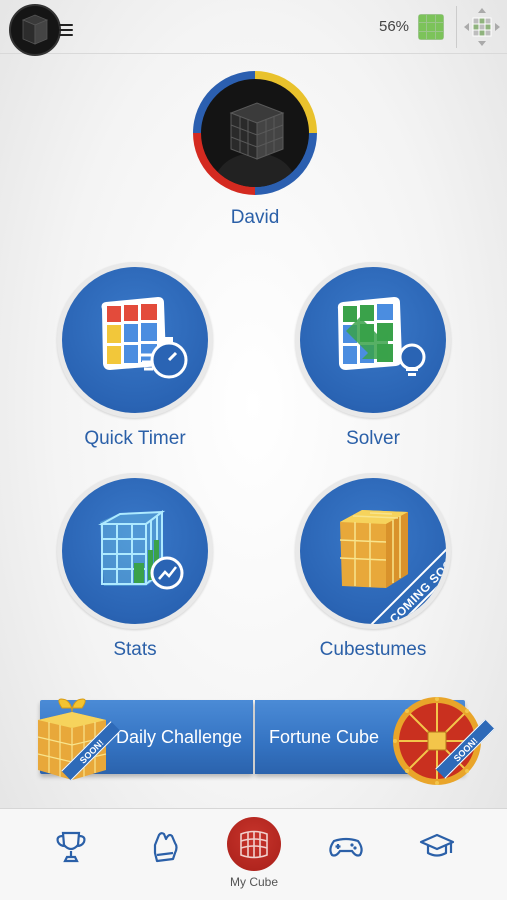  I want to click on glove-icon, so click(165, 847).